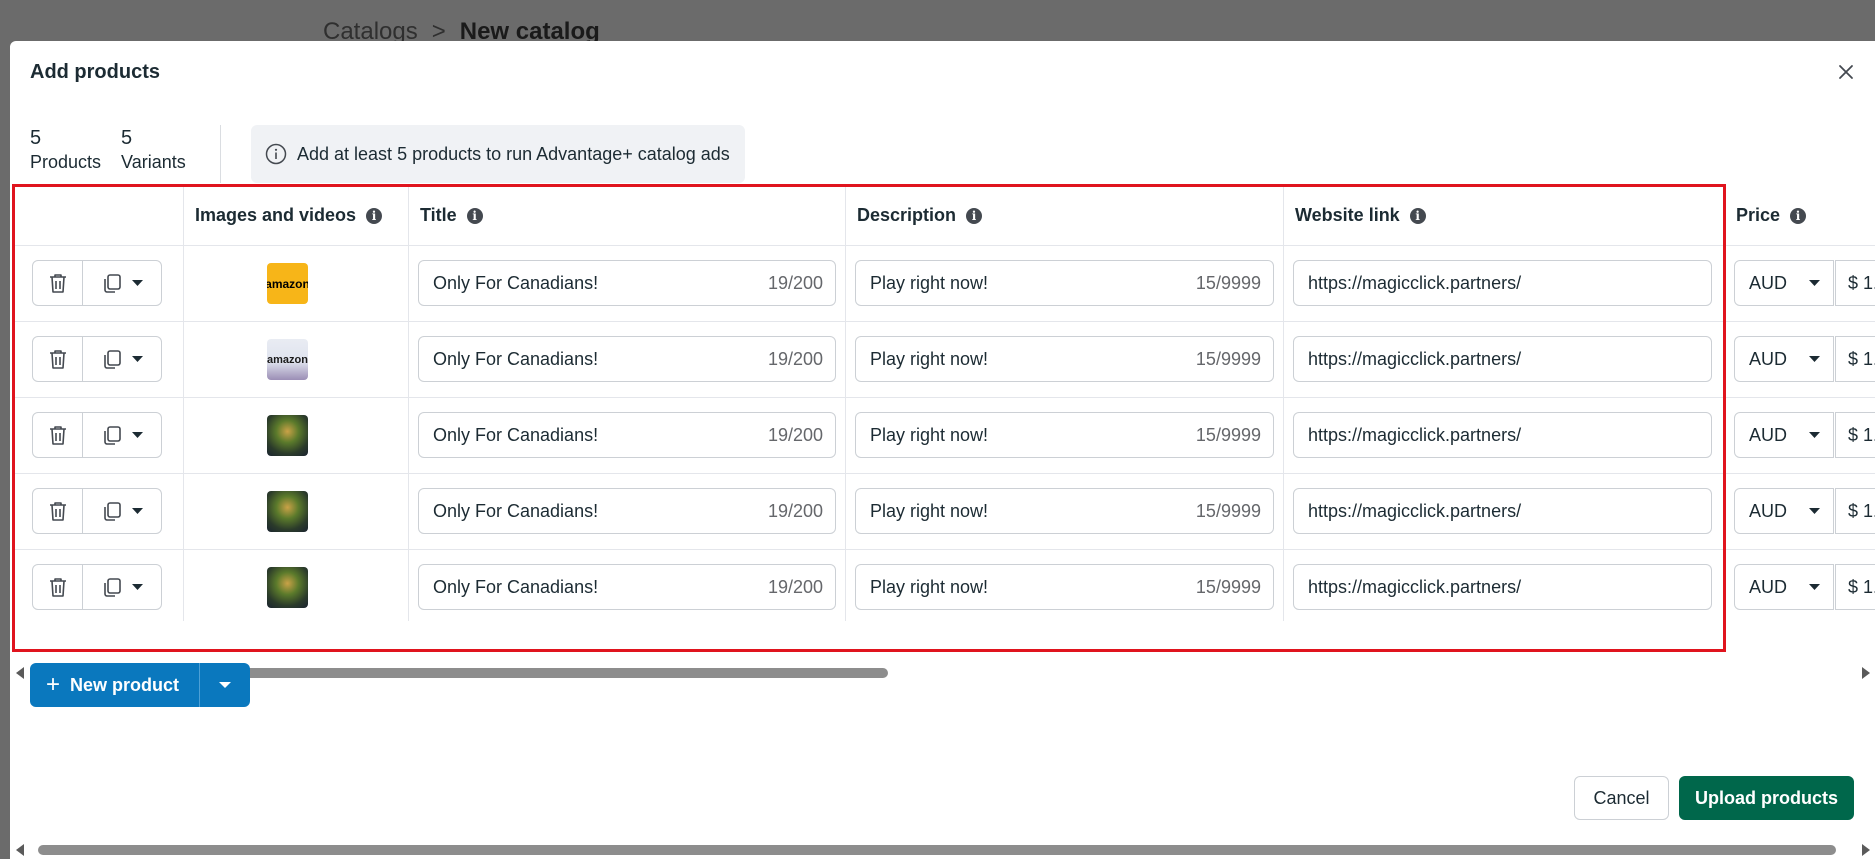  I want to click on title-char-count: 19/200, so click(795, 358).